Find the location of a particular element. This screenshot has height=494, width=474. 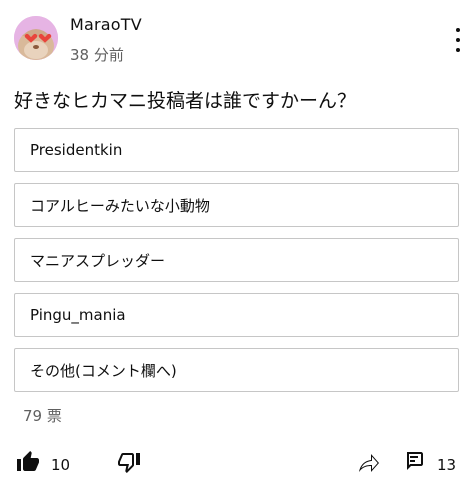

more-vert-icon is located at coordinates (458, 40).